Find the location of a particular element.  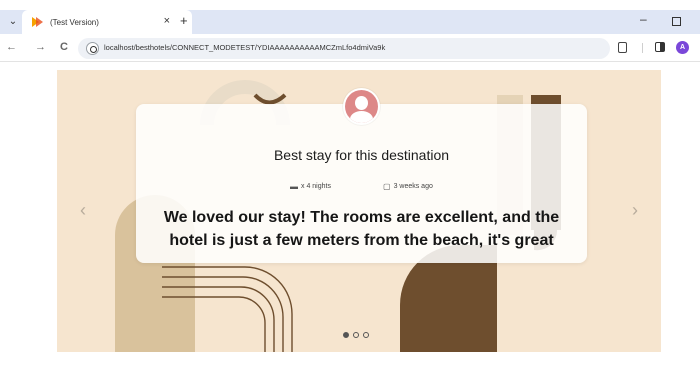

site-info-icon is located at coordinates (92, 48).